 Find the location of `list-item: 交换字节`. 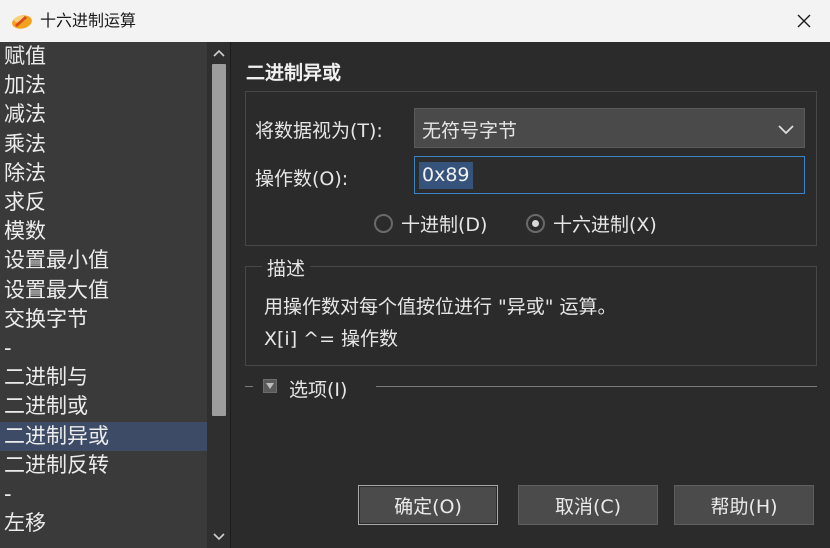

list-item: 交换字节 is located at coordinates (103, 319).